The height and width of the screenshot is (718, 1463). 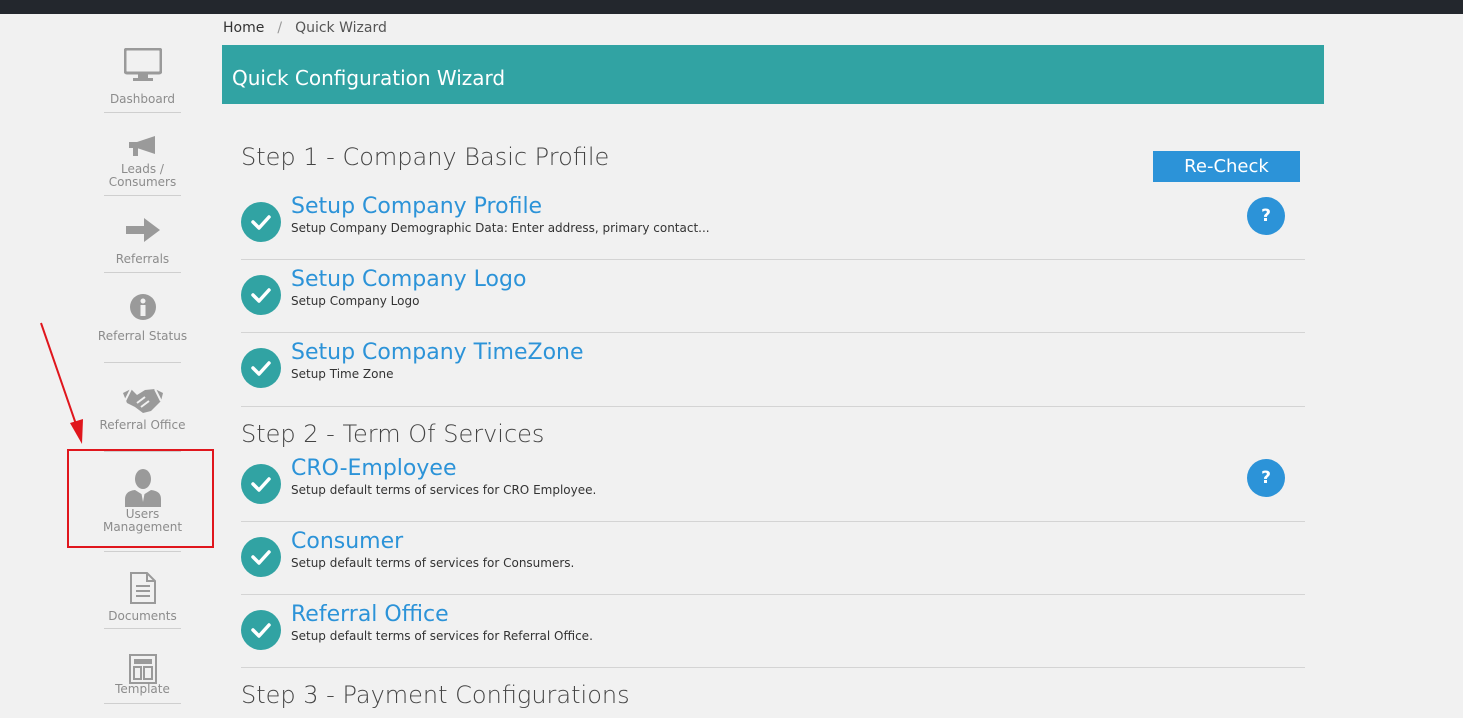 What do you see at coordinates (142, 259) in the screenshot?
I see `sidebar-item-label: Referrals` at bounding box center [142, 259].